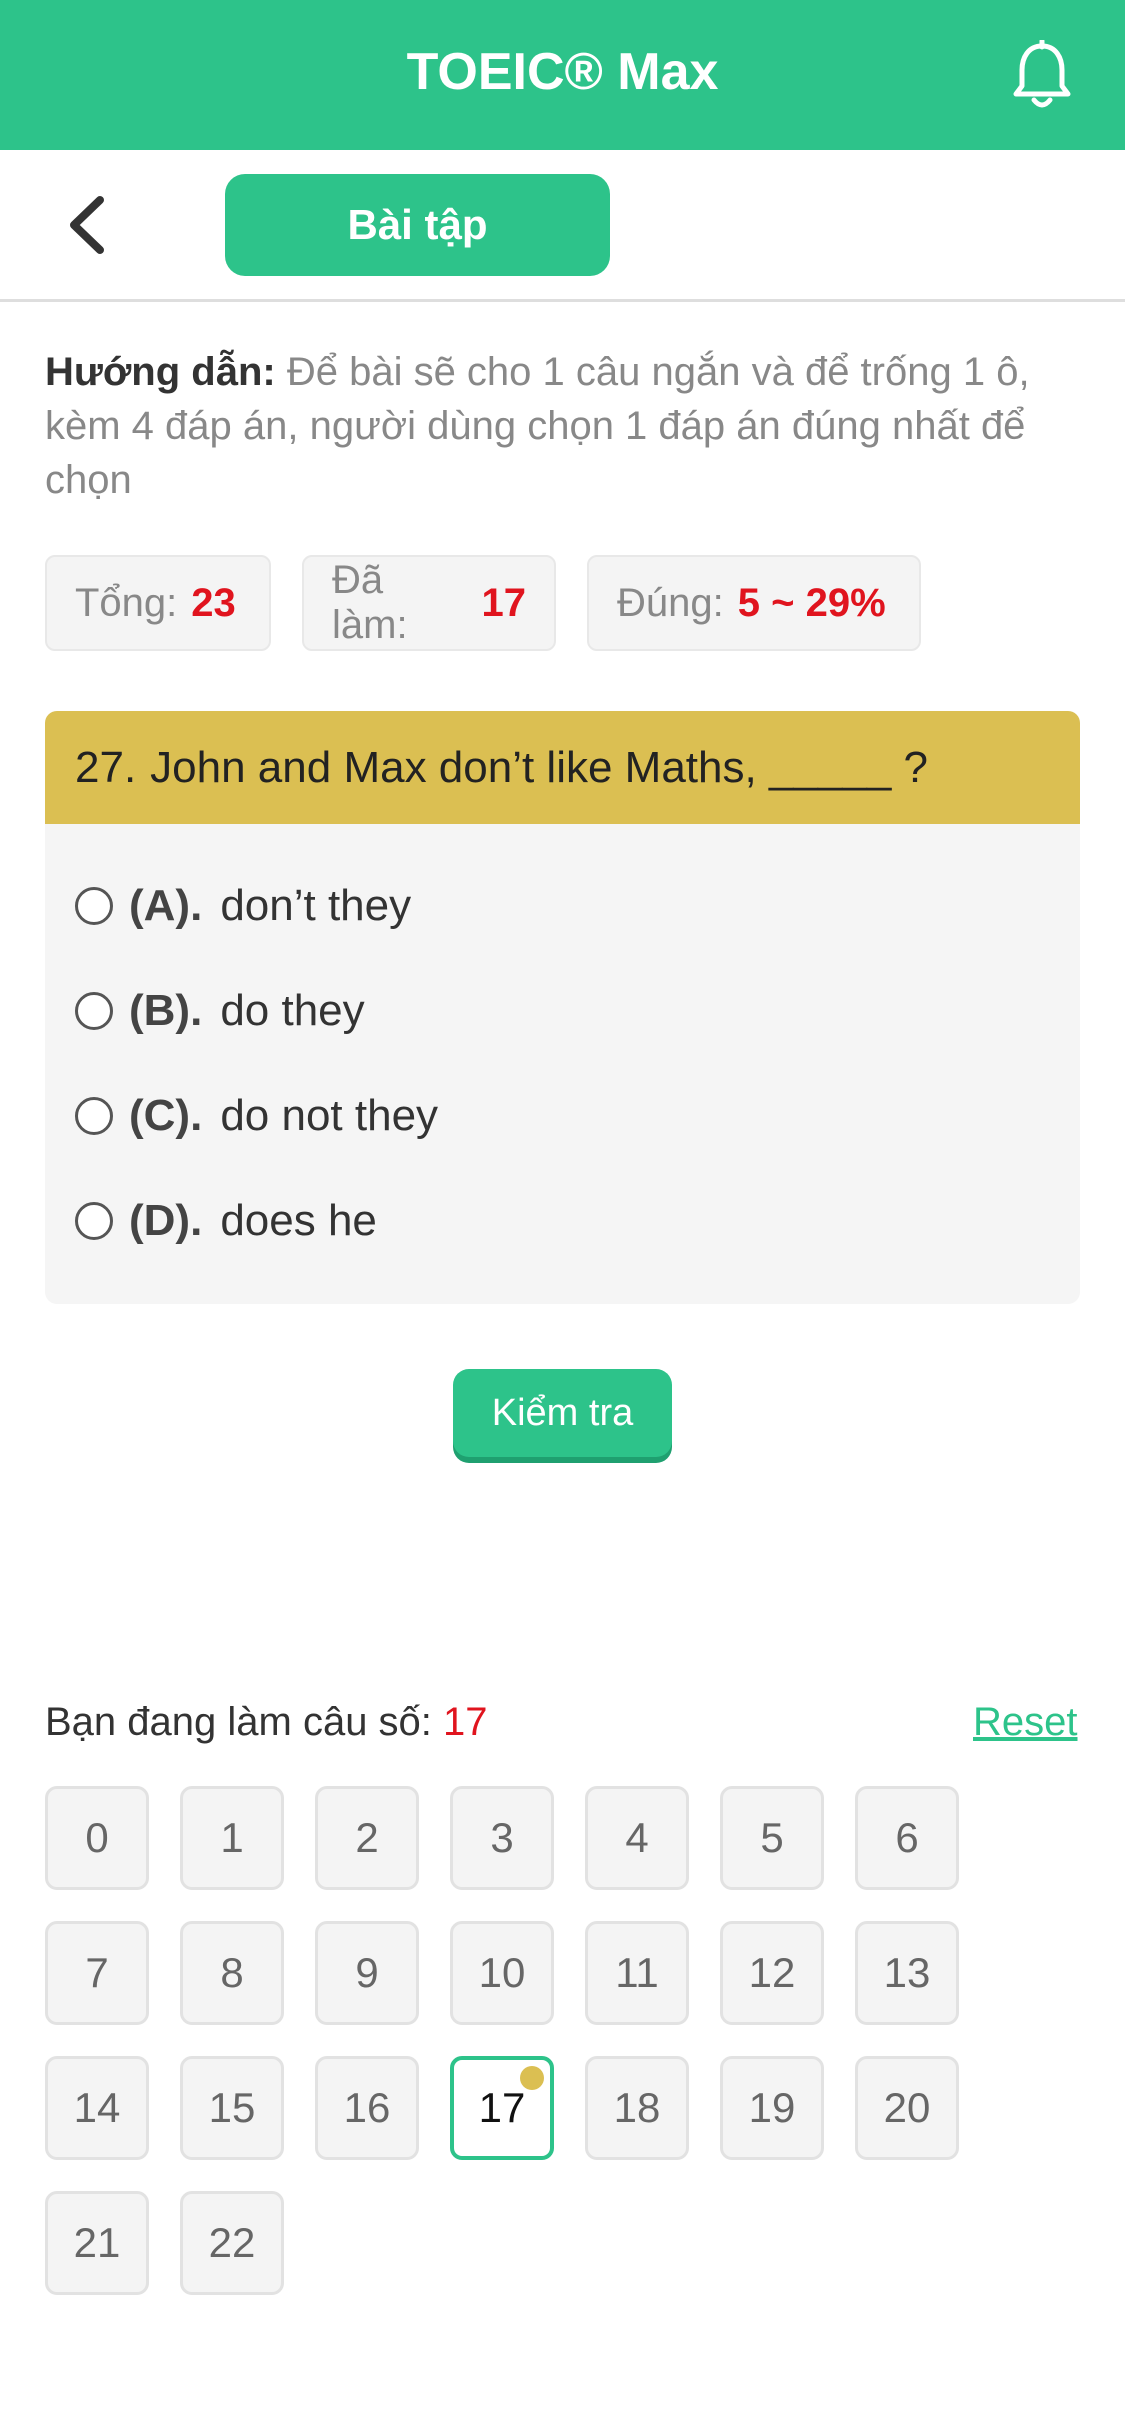 The image size is (1125, 2436). I want to click on question-number-button: 11, so click(637, 1973).